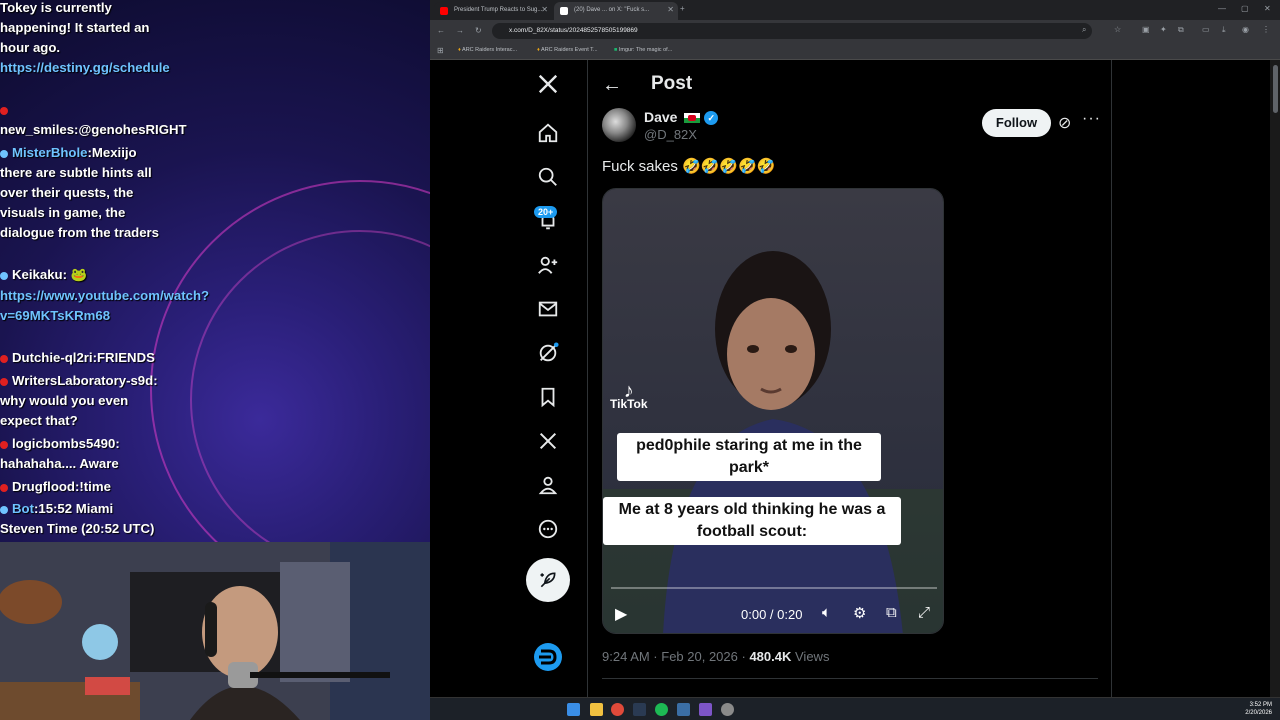 The image size is (1280, 720). Describe the element at coordinates (478, 30) in the screenshot. I see `reload-icon: ↻` at that location.